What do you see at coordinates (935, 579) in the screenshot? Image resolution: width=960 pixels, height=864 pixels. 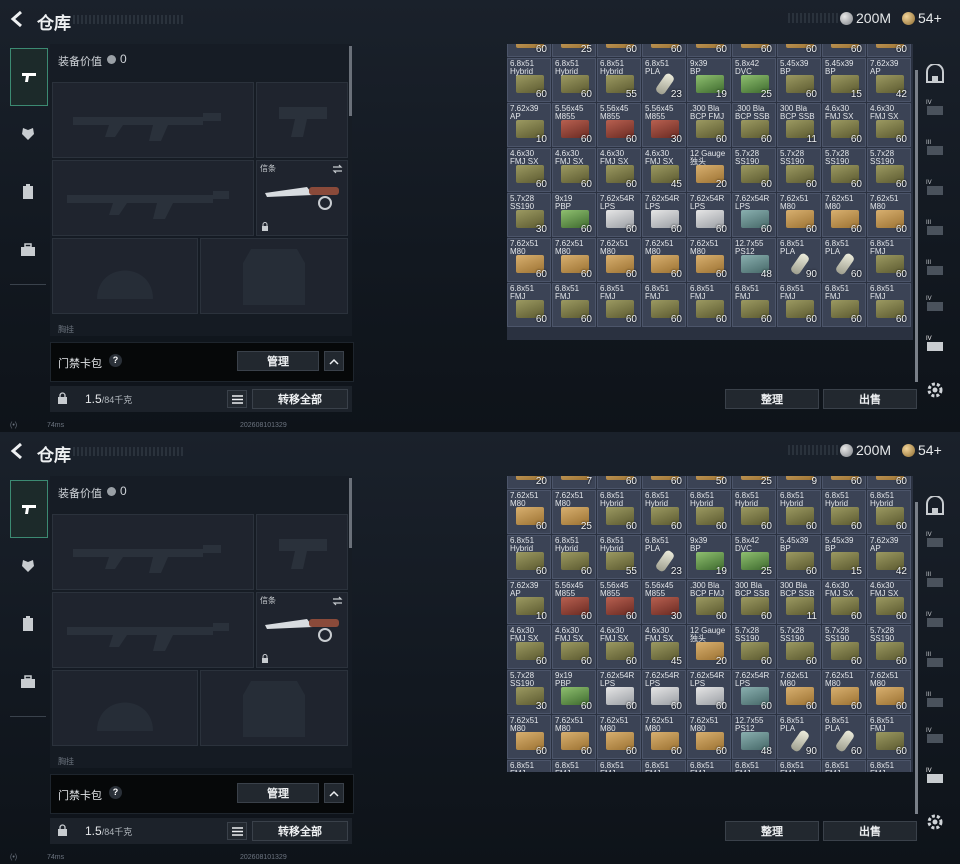 I see `container-tab-2: III` at bounding box center [935, 579].